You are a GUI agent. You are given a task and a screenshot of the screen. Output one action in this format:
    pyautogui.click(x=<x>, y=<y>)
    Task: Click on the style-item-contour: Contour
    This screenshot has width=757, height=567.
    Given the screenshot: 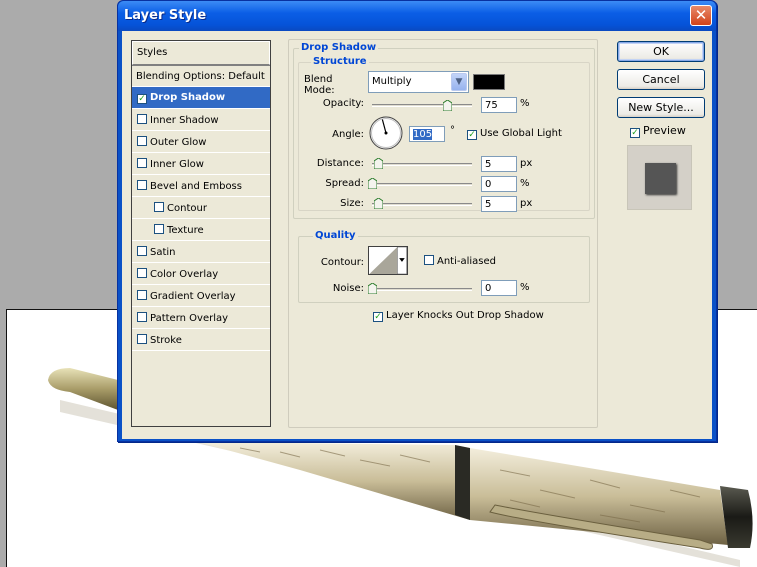 What is the action you would take?
    pyautogui.click(x=201, y=208)
    